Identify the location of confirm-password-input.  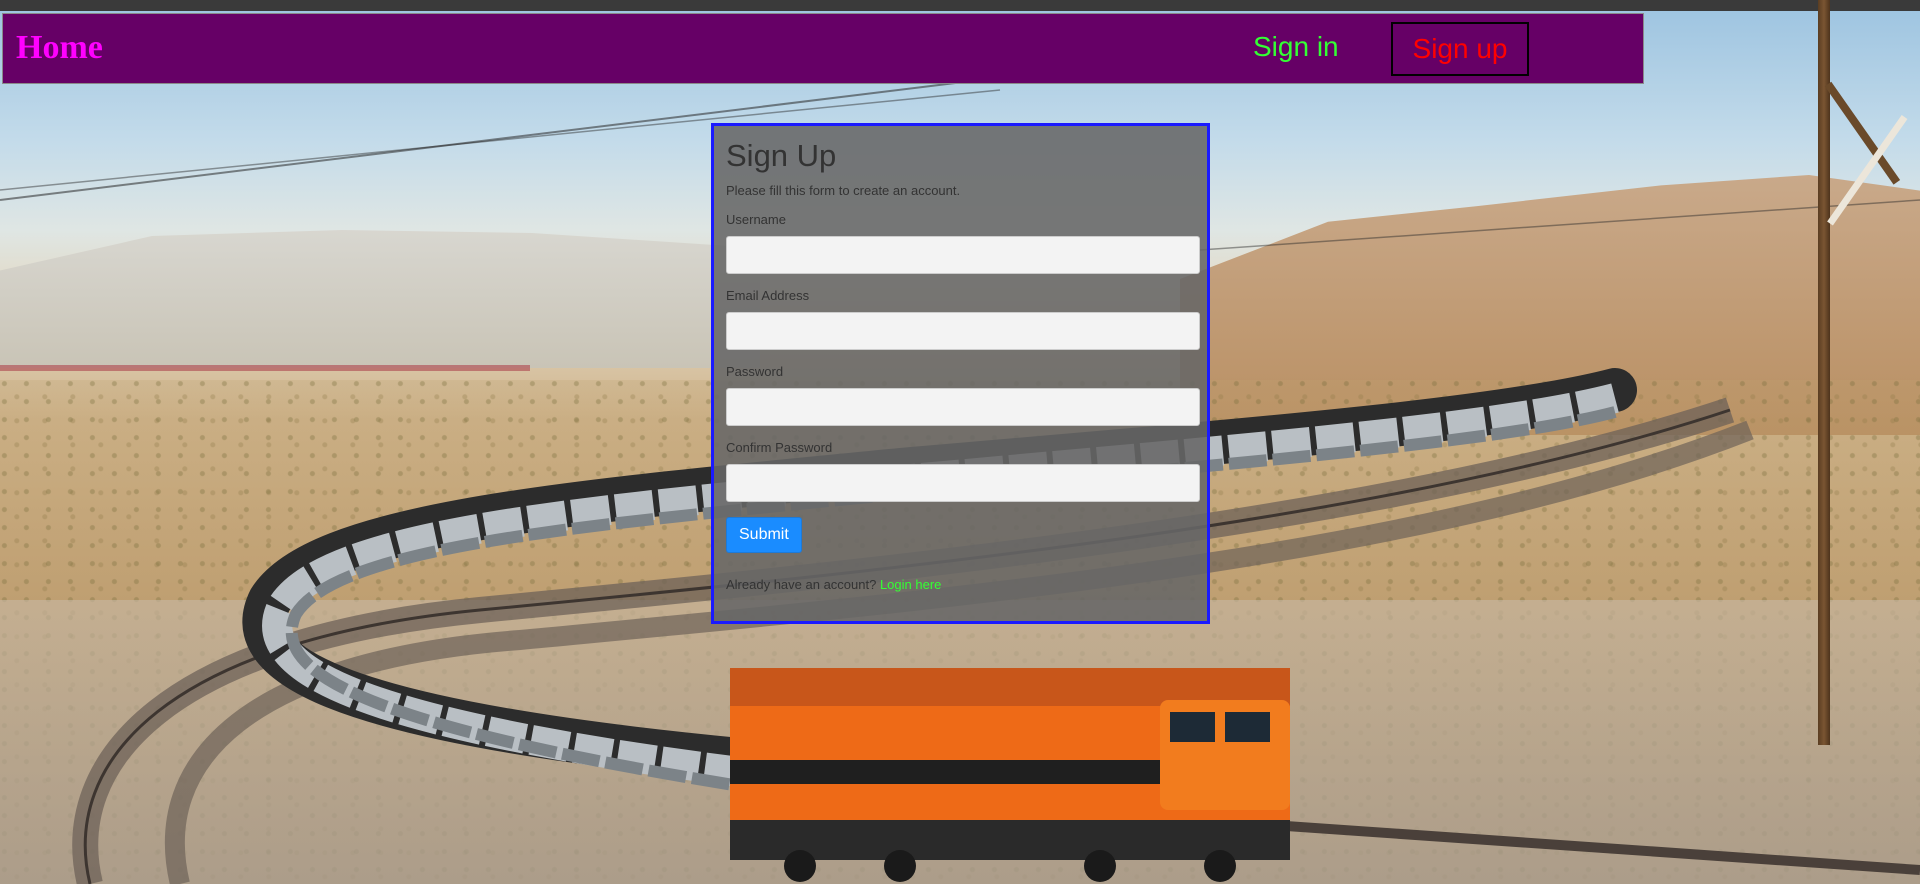
(963, 483).